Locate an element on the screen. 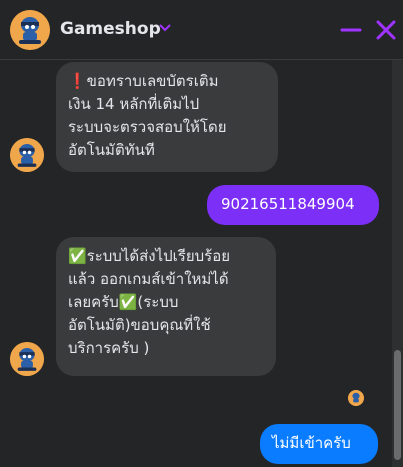  chat-header: Gameshop is located at coordinates (201, 30).